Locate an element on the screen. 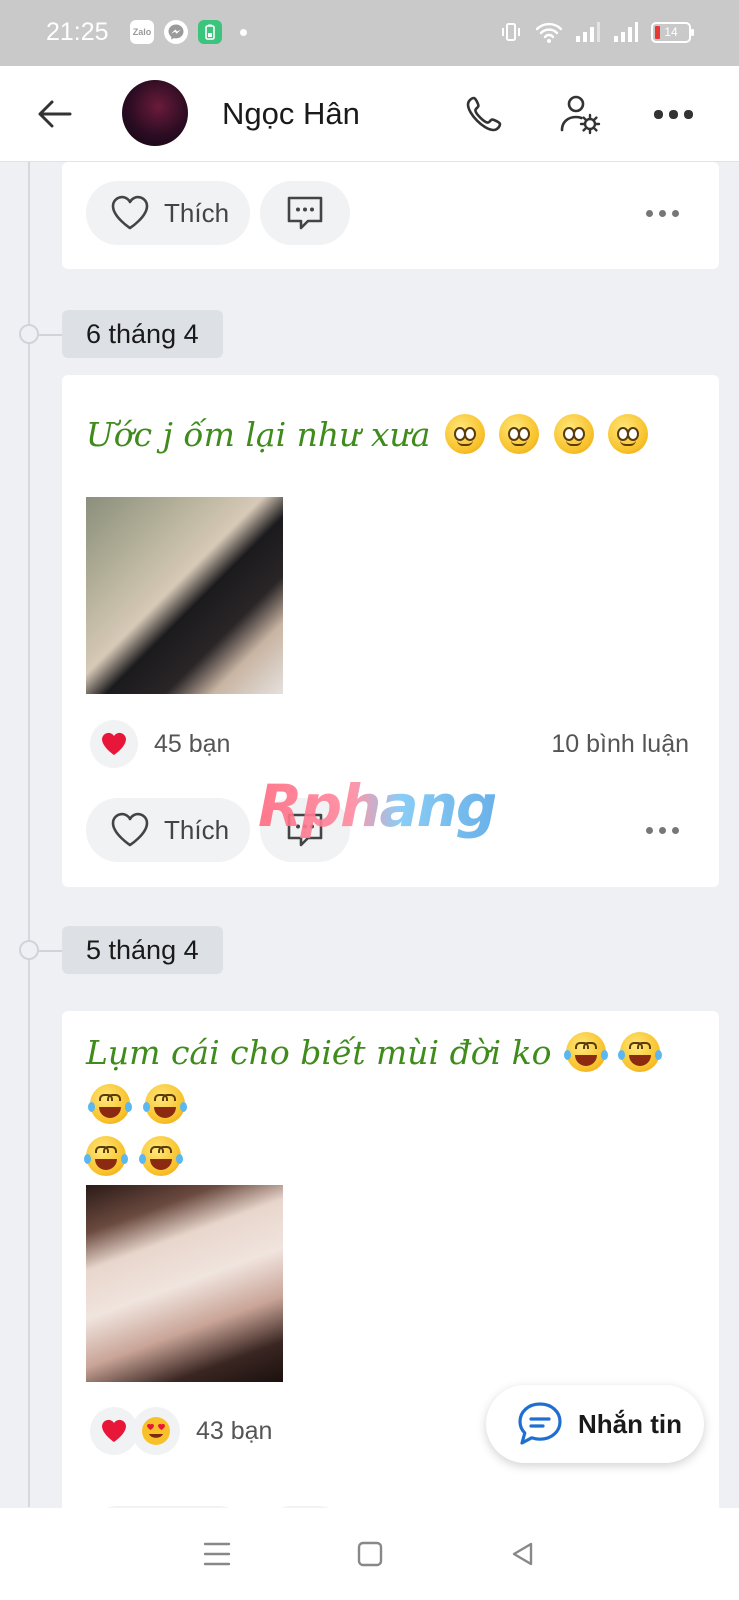 This screenshot has height=1600, width=739. comment-count: 10 bình luận is located at coordinates (620, 744).